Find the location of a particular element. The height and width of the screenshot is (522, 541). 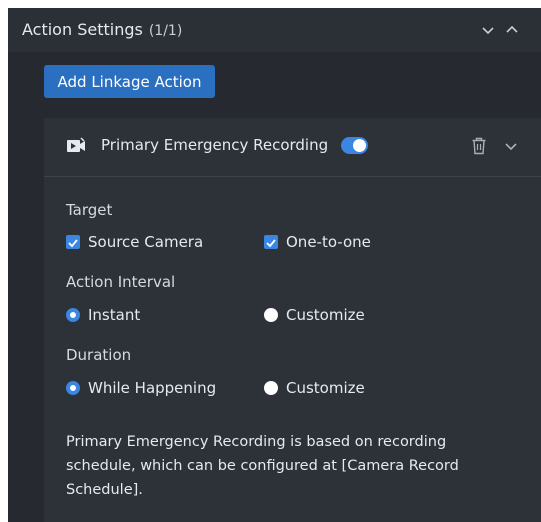

action-title: Primary Emergency Recording is located at coordinates (215, 145).